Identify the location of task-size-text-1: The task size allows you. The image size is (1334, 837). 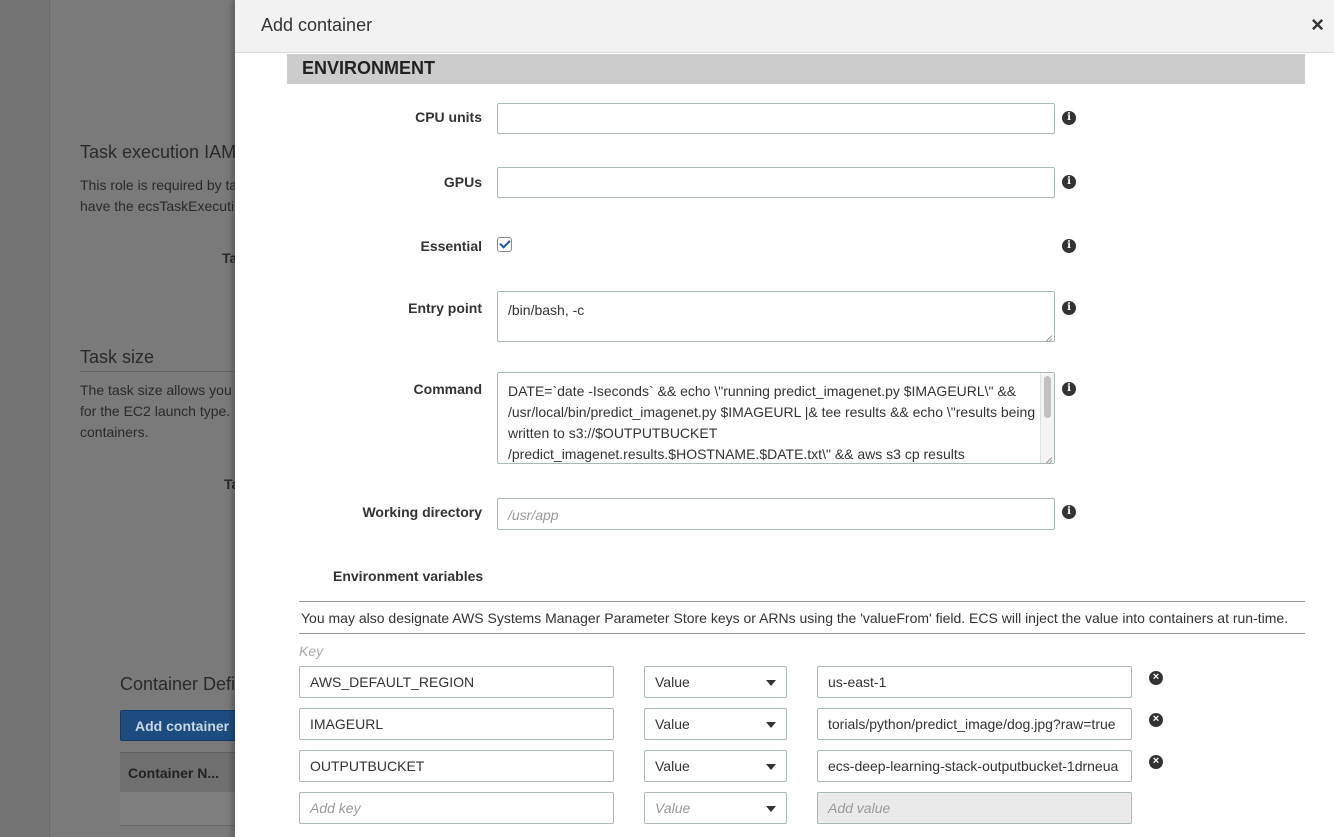
(156, 390).